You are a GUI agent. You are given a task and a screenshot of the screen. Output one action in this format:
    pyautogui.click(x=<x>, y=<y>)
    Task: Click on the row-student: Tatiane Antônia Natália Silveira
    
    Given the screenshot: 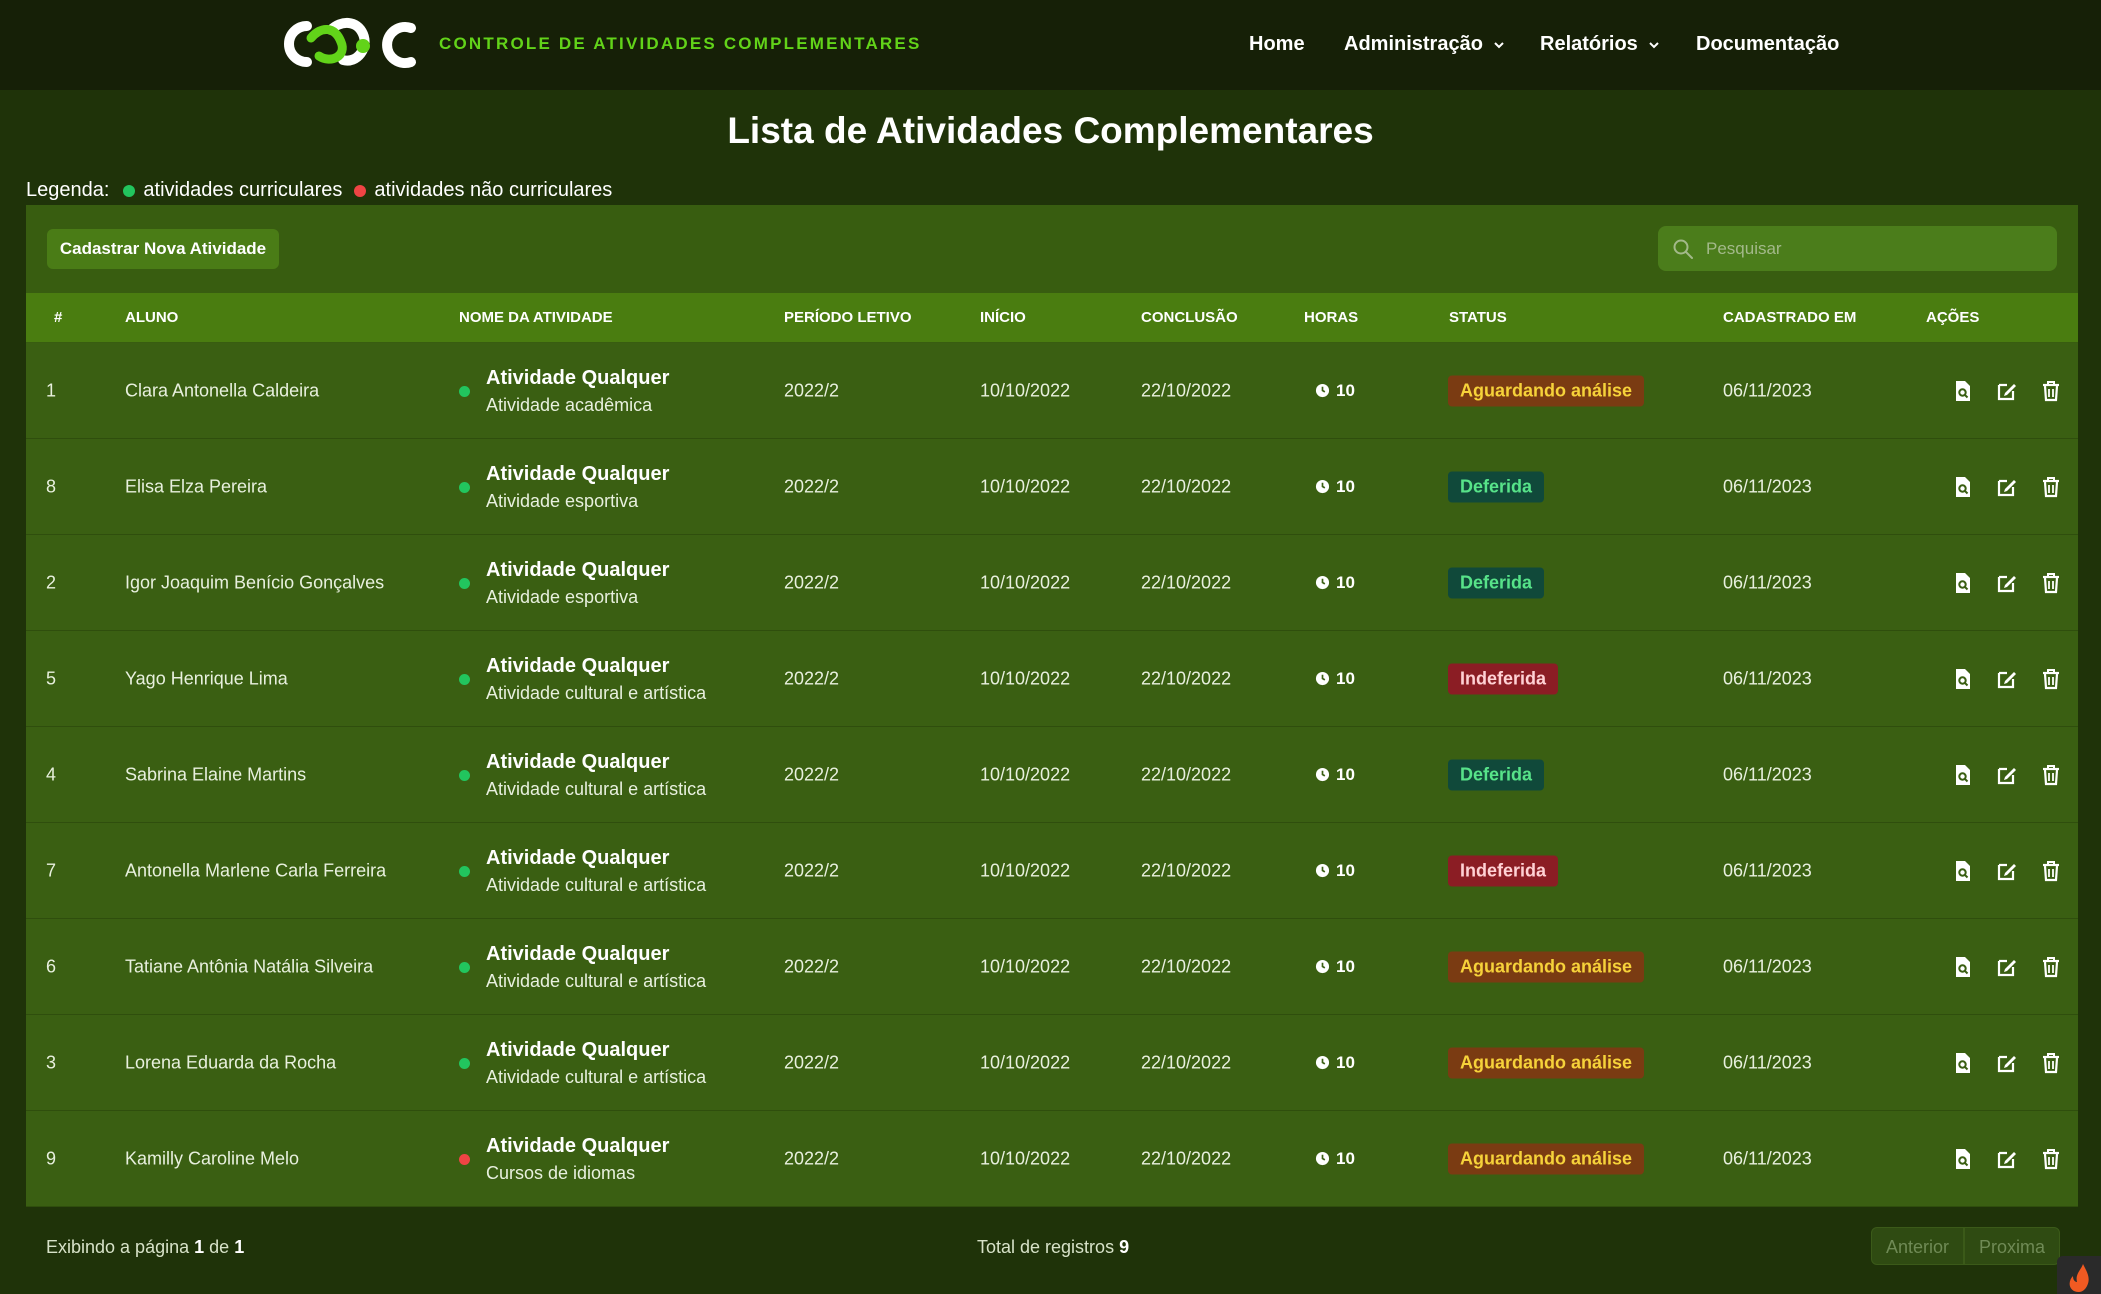 What is the action you would take?
    pyautogui.click(x=249, y=966)
    